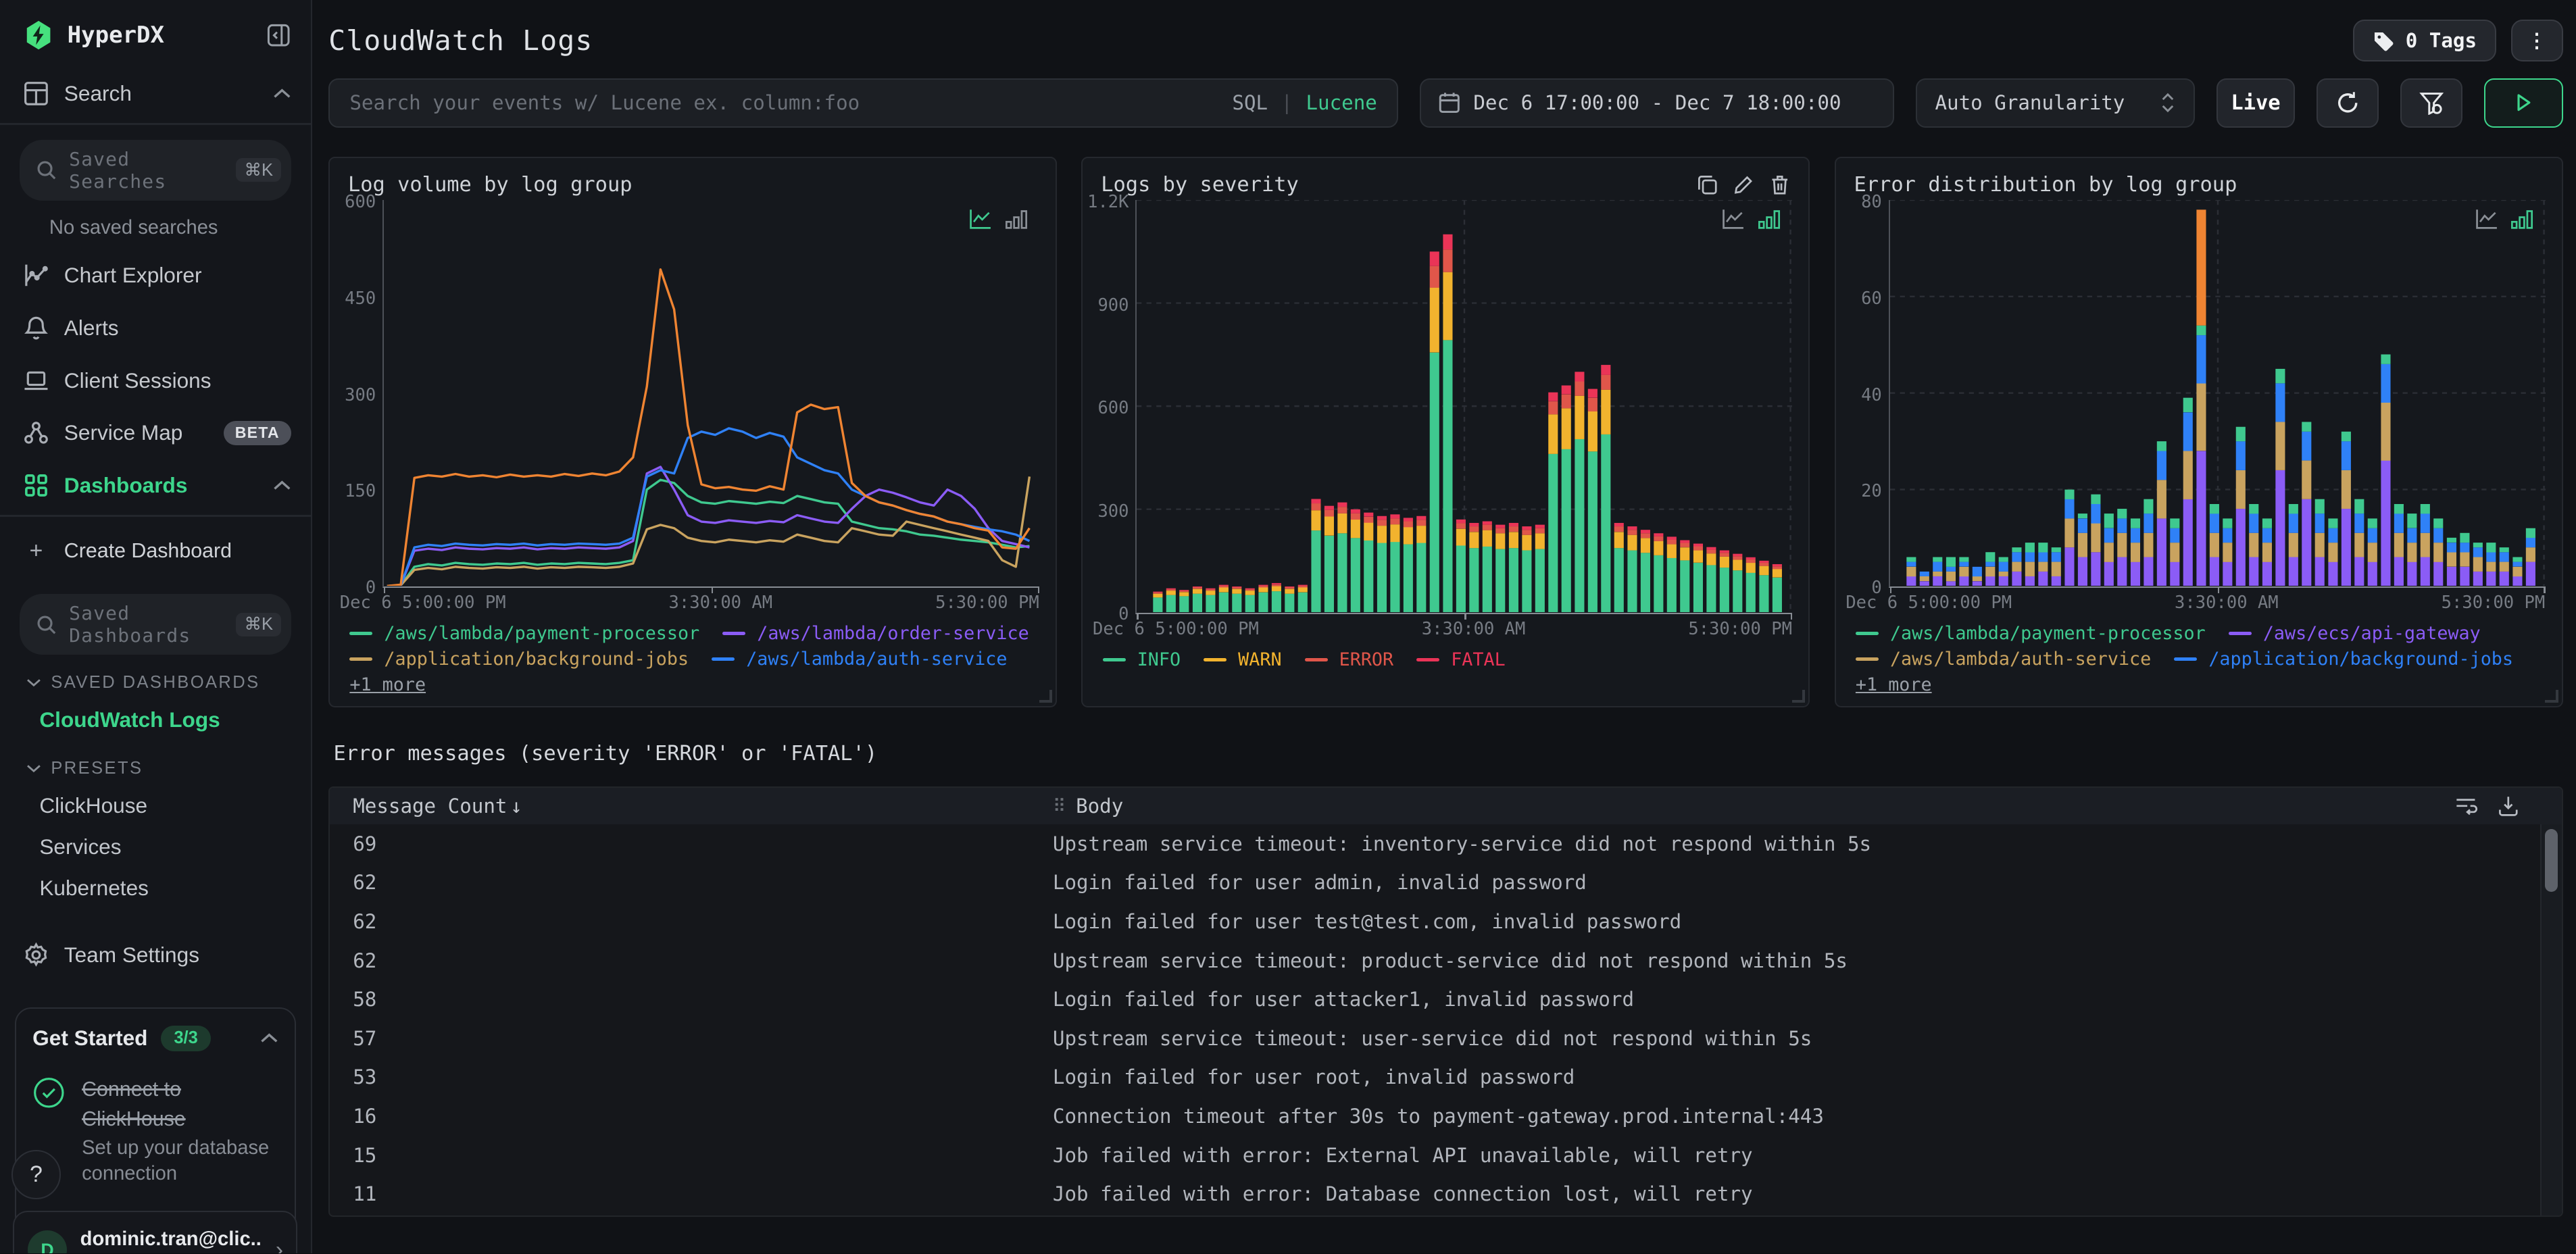 Image resolution: width=2576 pixels, height=1254 pixels. What do you see at coordinates (148, 551) in the screenshot?
I see `create-dashboard-label: Create Dashboard` at bounding box center [148, 551].